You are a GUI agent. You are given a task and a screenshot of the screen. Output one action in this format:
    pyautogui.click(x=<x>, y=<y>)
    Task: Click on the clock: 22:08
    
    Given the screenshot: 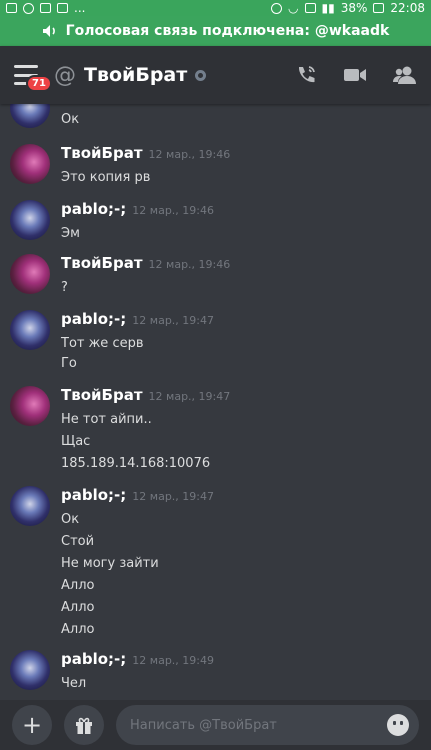 What is the action you would take?
    pyautogui.click(x=407, y=8)
    